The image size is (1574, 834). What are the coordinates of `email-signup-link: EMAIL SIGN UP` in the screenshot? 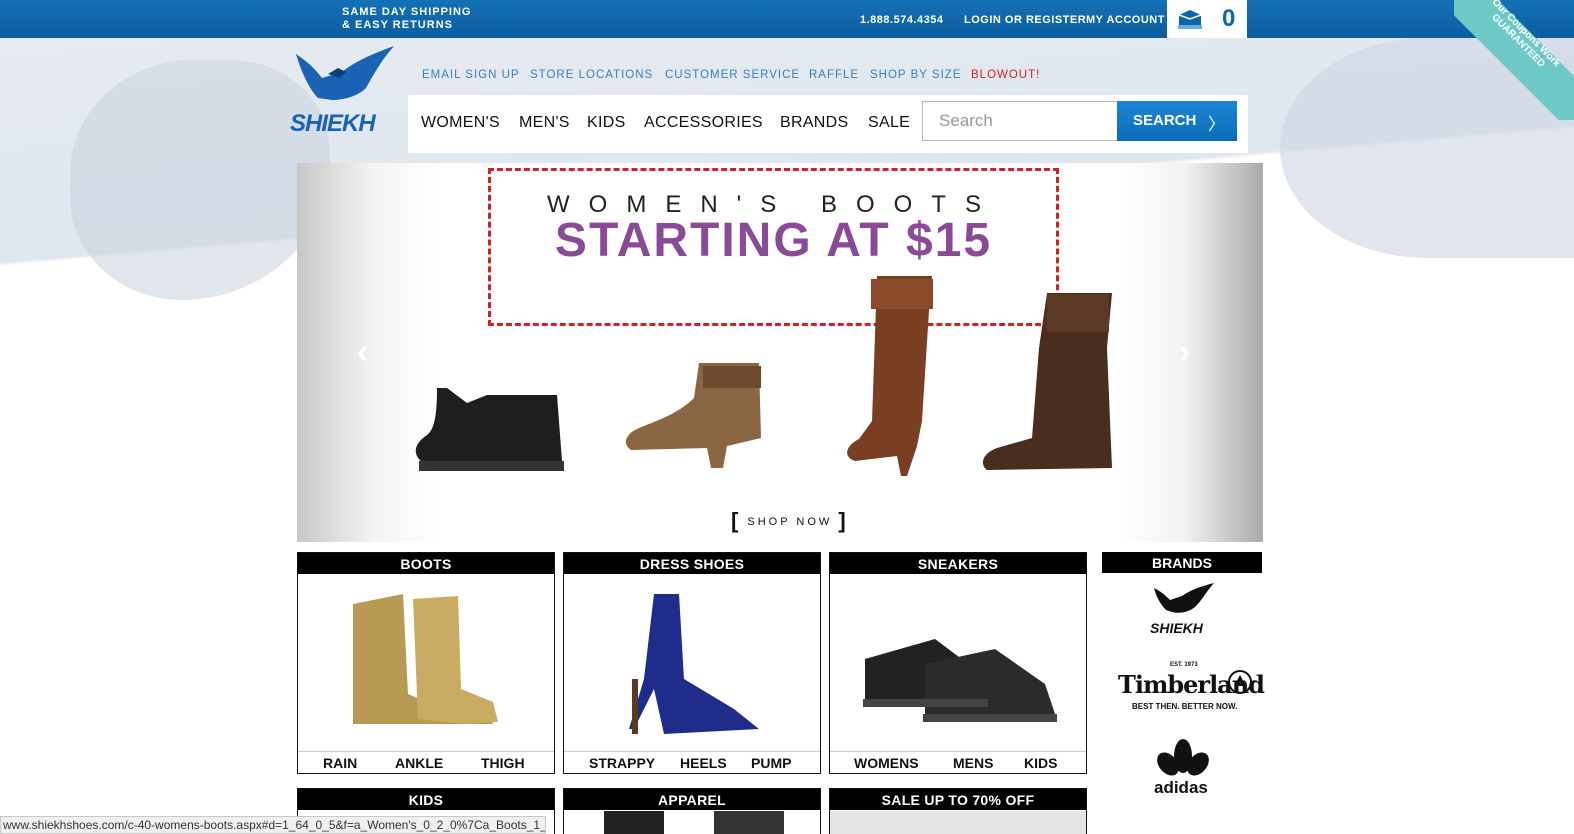 It's located at (471, 75).